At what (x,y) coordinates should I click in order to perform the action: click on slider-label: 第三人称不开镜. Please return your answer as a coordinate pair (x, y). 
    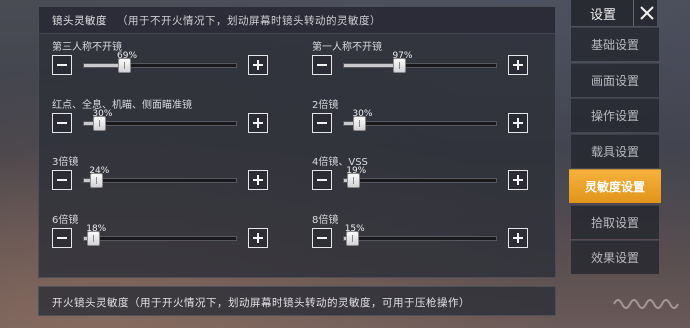
    Looking at the image, I should click on (87, 47).